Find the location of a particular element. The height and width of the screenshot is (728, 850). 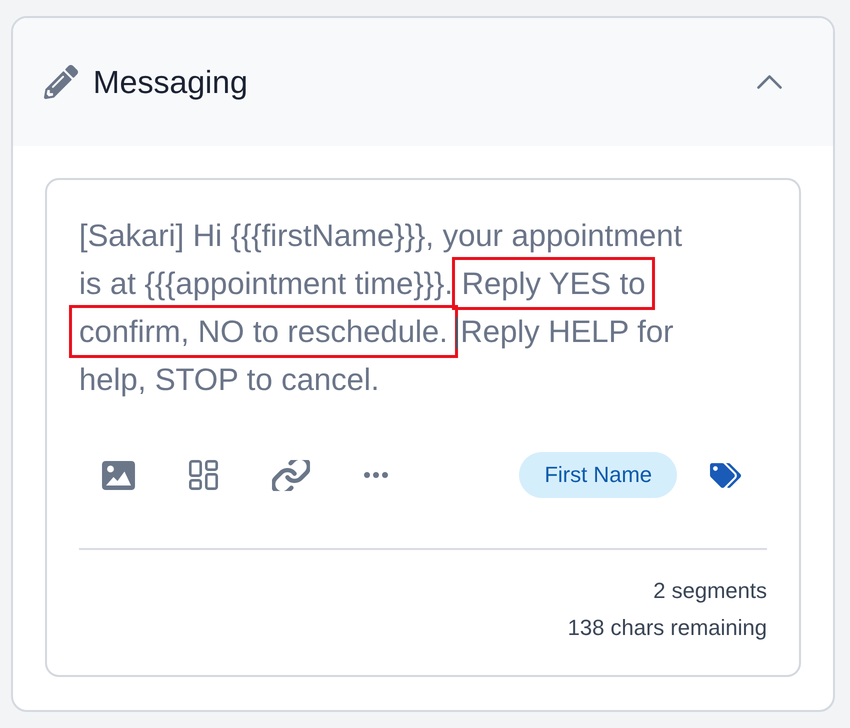

image-icon is located at coordinates (118, 475).